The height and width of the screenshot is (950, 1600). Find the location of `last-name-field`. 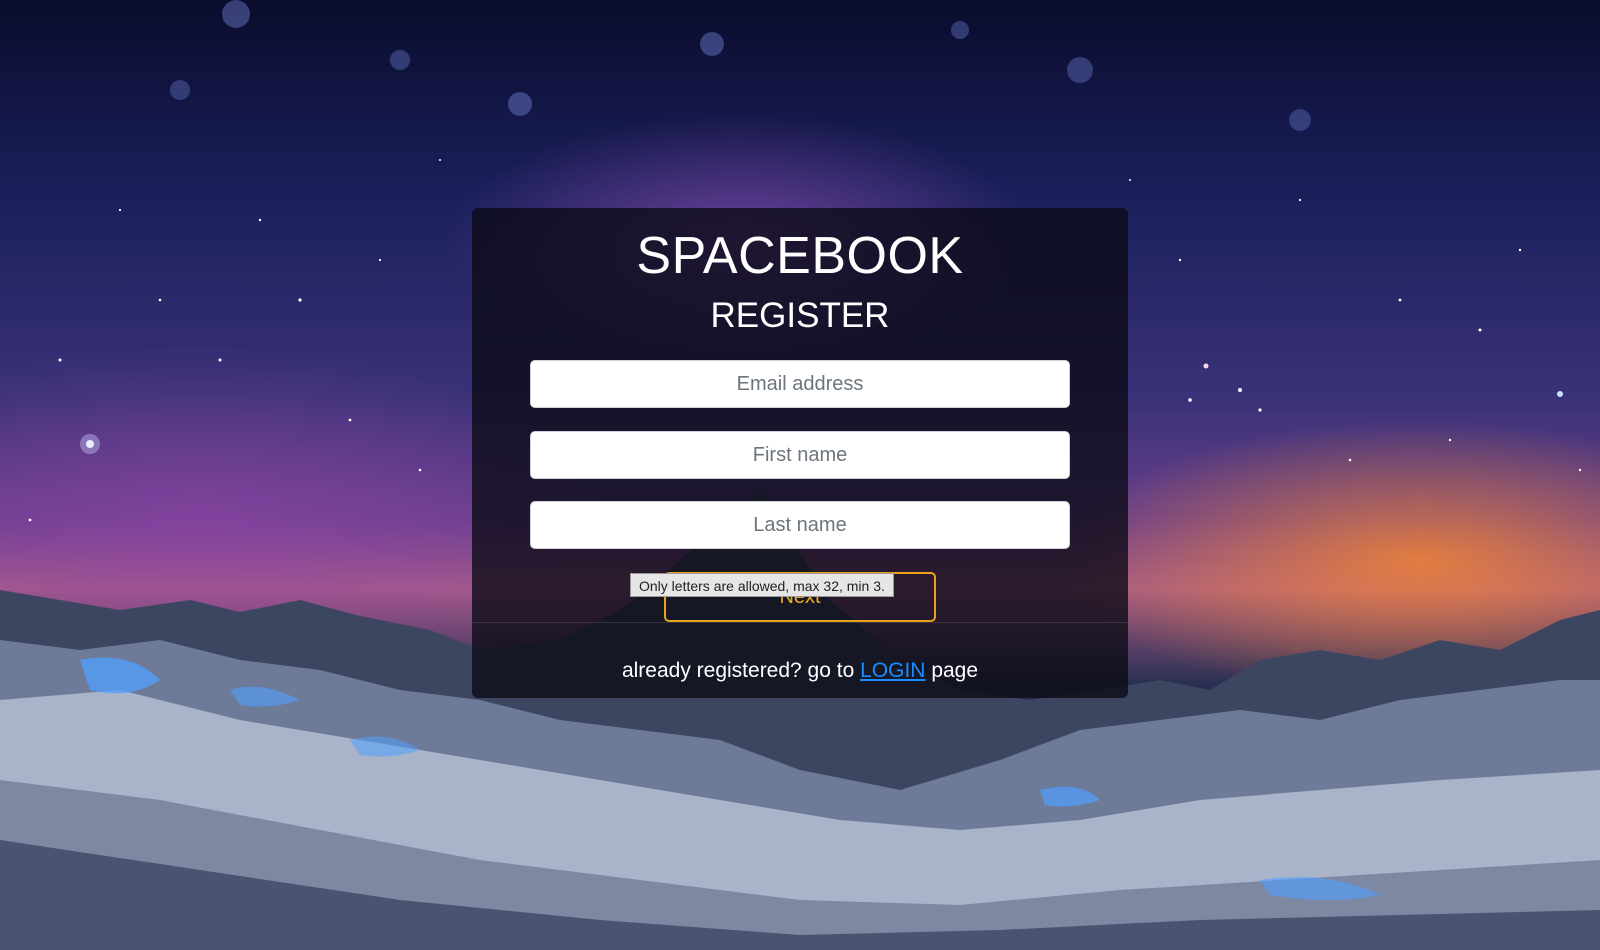

last-name-field is located at coordinates (800, 525).